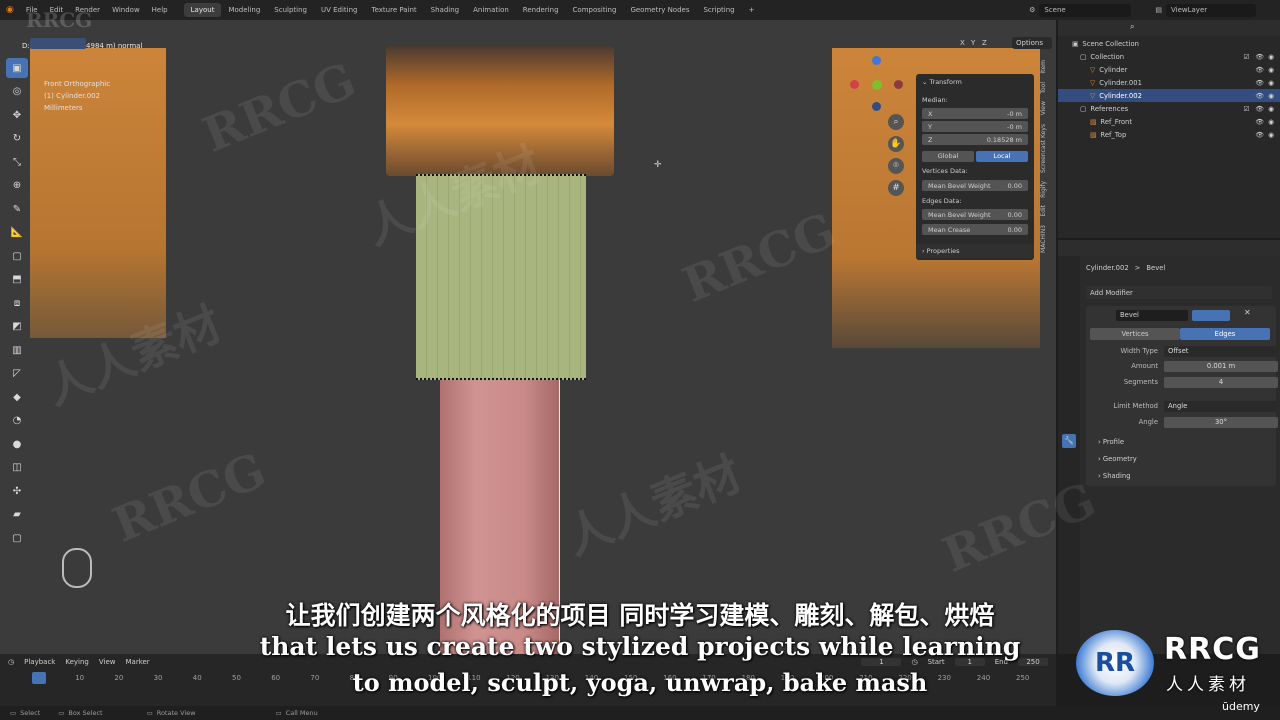 The height and width of the screenshot is (720, 1280). What do you see at coordinates (876, 60) in the screenshot?
I see `gizmo-z-axis-icon` at bounding box center [876, 60].